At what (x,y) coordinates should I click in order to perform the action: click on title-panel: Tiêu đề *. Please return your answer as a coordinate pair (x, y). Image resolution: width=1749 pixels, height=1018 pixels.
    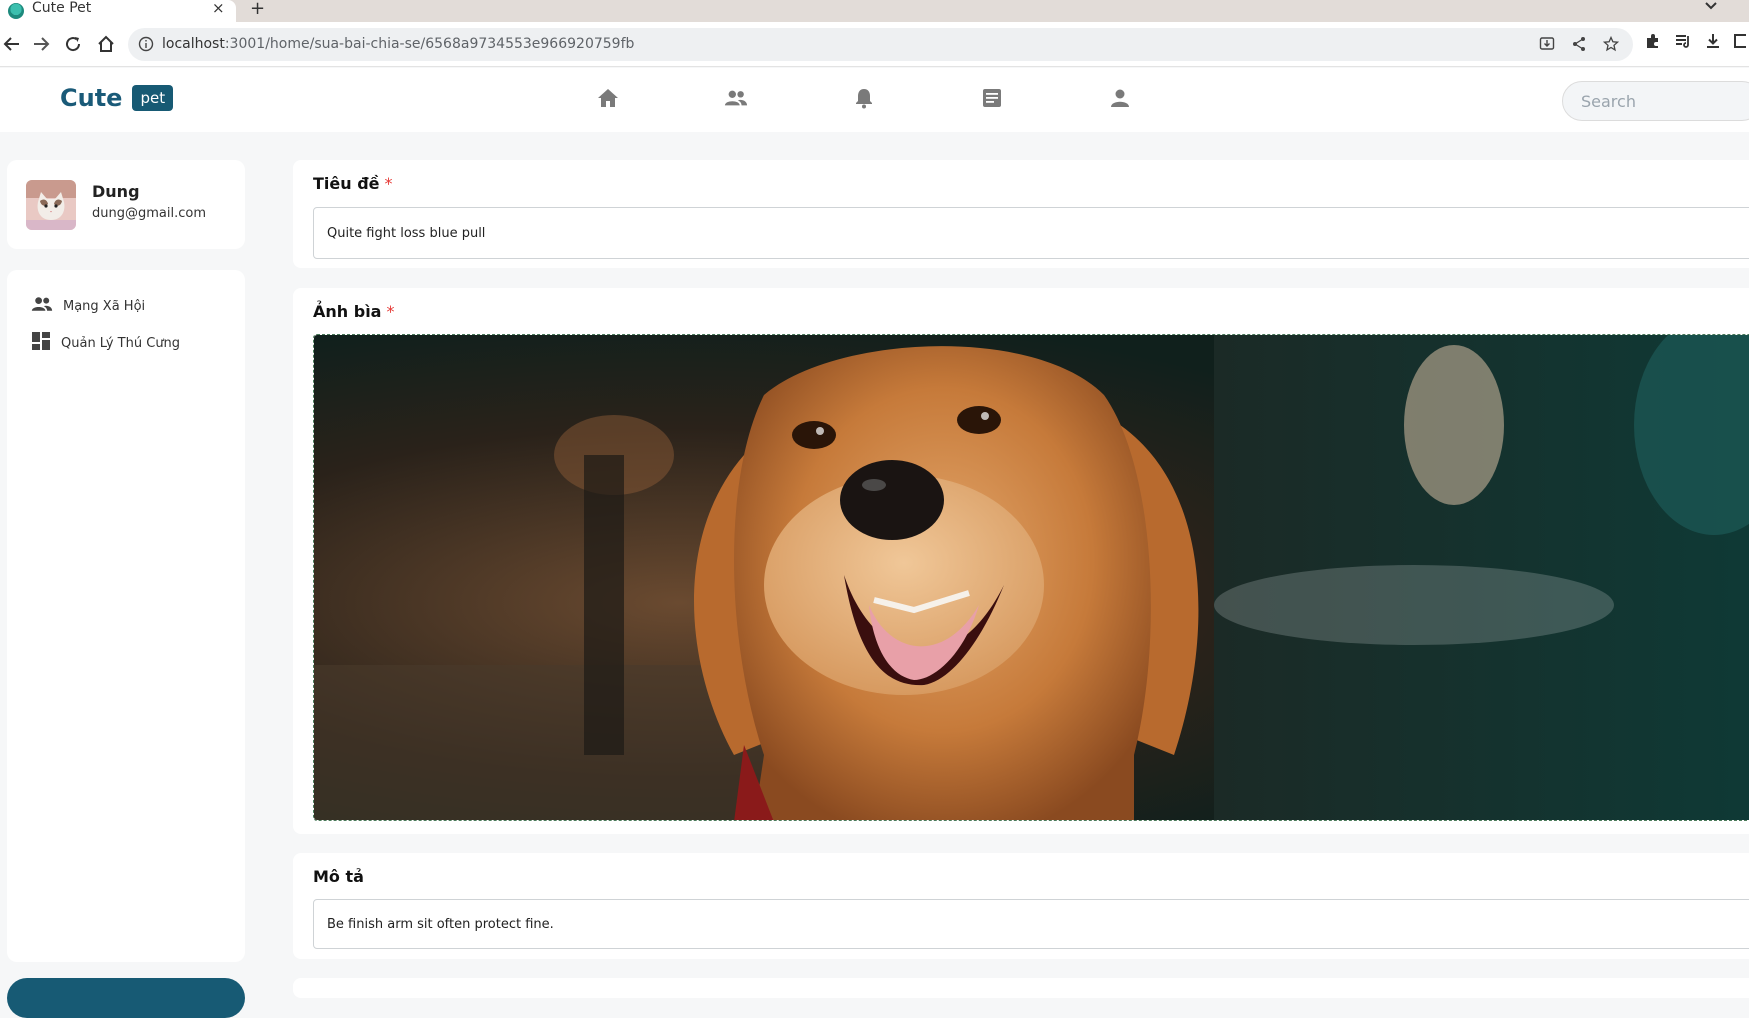
    Looking at the image, I should click on (1021, 214).